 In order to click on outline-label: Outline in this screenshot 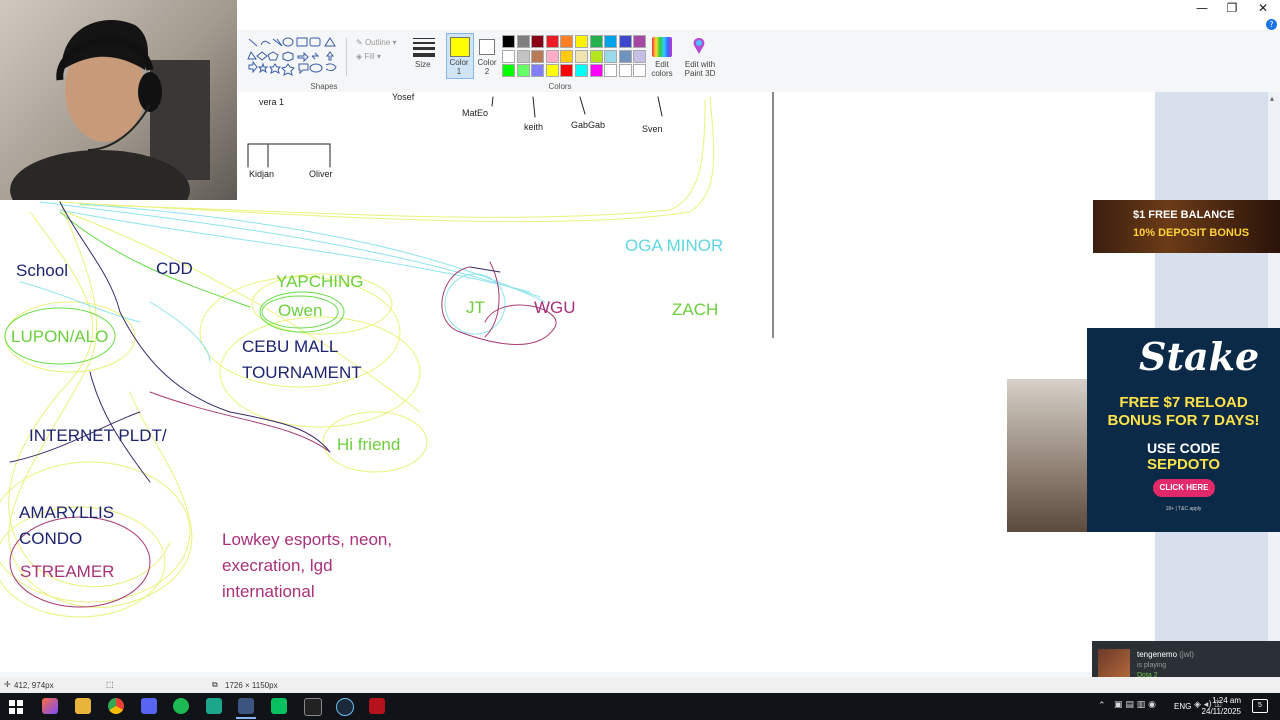, I will do `click(377, 42)`.